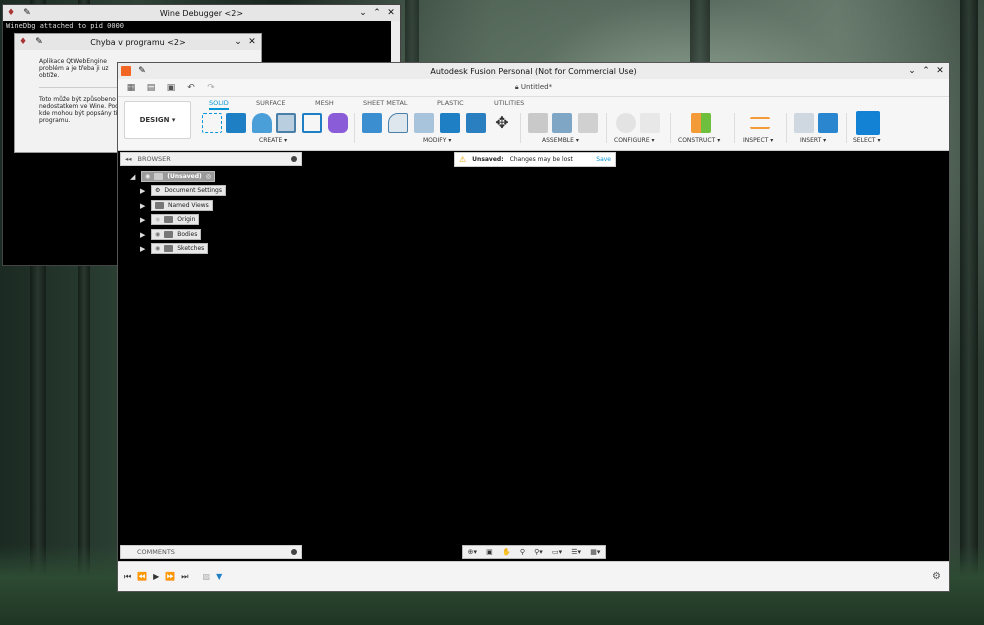 The width and height of the screenshot is (984, 625). Describe the element at coordinates (450, 123) in the screenshot. I see `combine-icon` at that location.